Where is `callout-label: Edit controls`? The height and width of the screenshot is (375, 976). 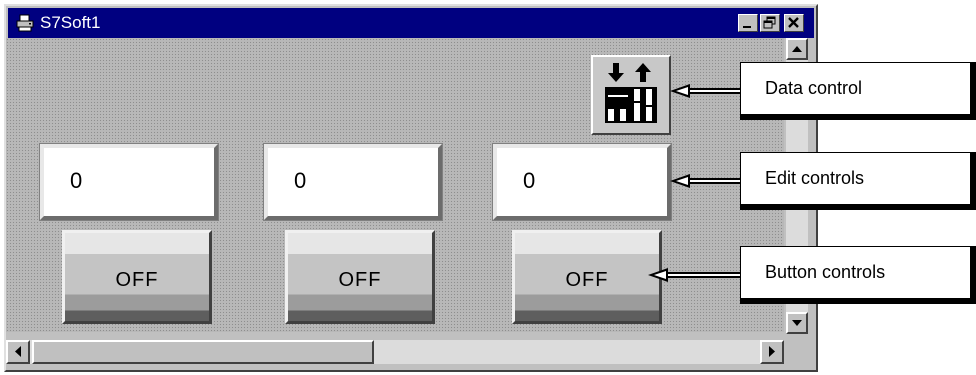
callout-label: Edit controls is located at coordinates (815, 178).